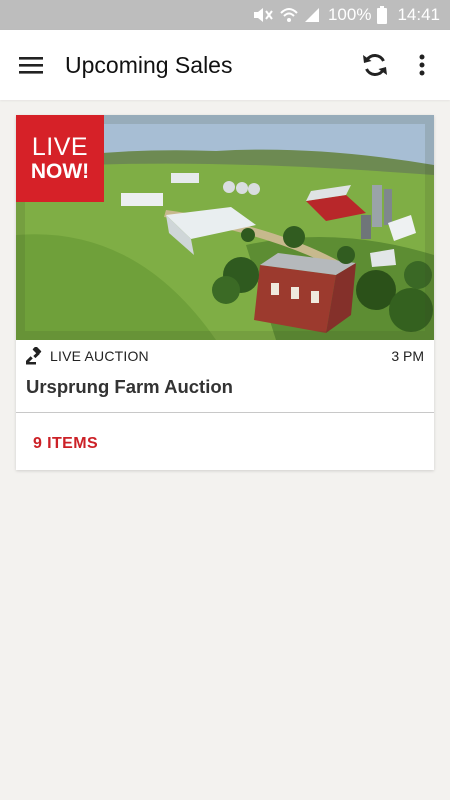 Image resolution: width=450 pixels, height=800 pixels. Describe the element at coordinates (149, 64) in the screenshot. I see `page-title: Upcoming Sales` at that location.